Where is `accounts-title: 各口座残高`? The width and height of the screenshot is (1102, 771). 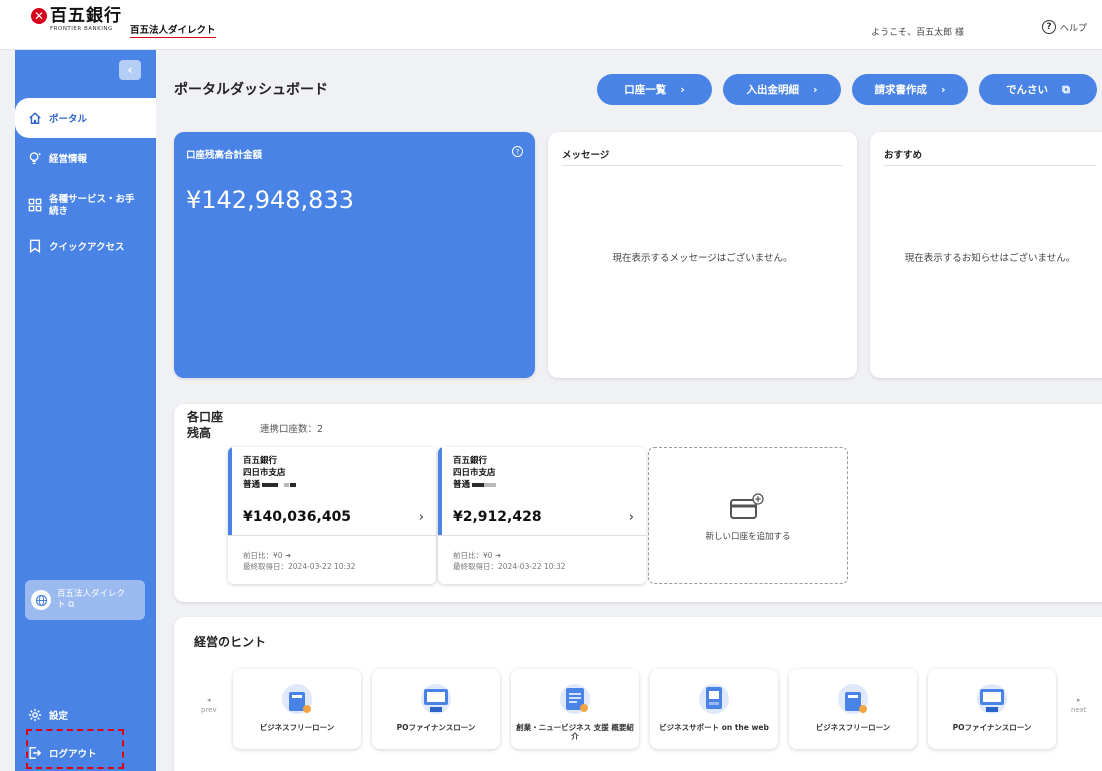 accounts-title: 各口座残高 is located at coordinates (205, 425).